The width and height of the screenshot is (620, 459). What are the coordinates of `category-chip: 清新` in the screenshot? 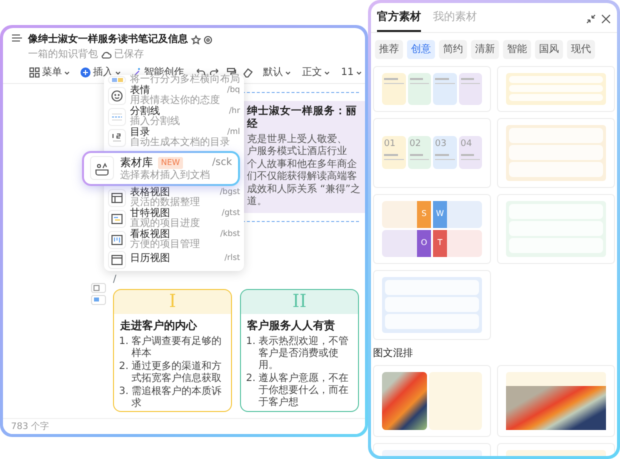 It's located at (485, 49).